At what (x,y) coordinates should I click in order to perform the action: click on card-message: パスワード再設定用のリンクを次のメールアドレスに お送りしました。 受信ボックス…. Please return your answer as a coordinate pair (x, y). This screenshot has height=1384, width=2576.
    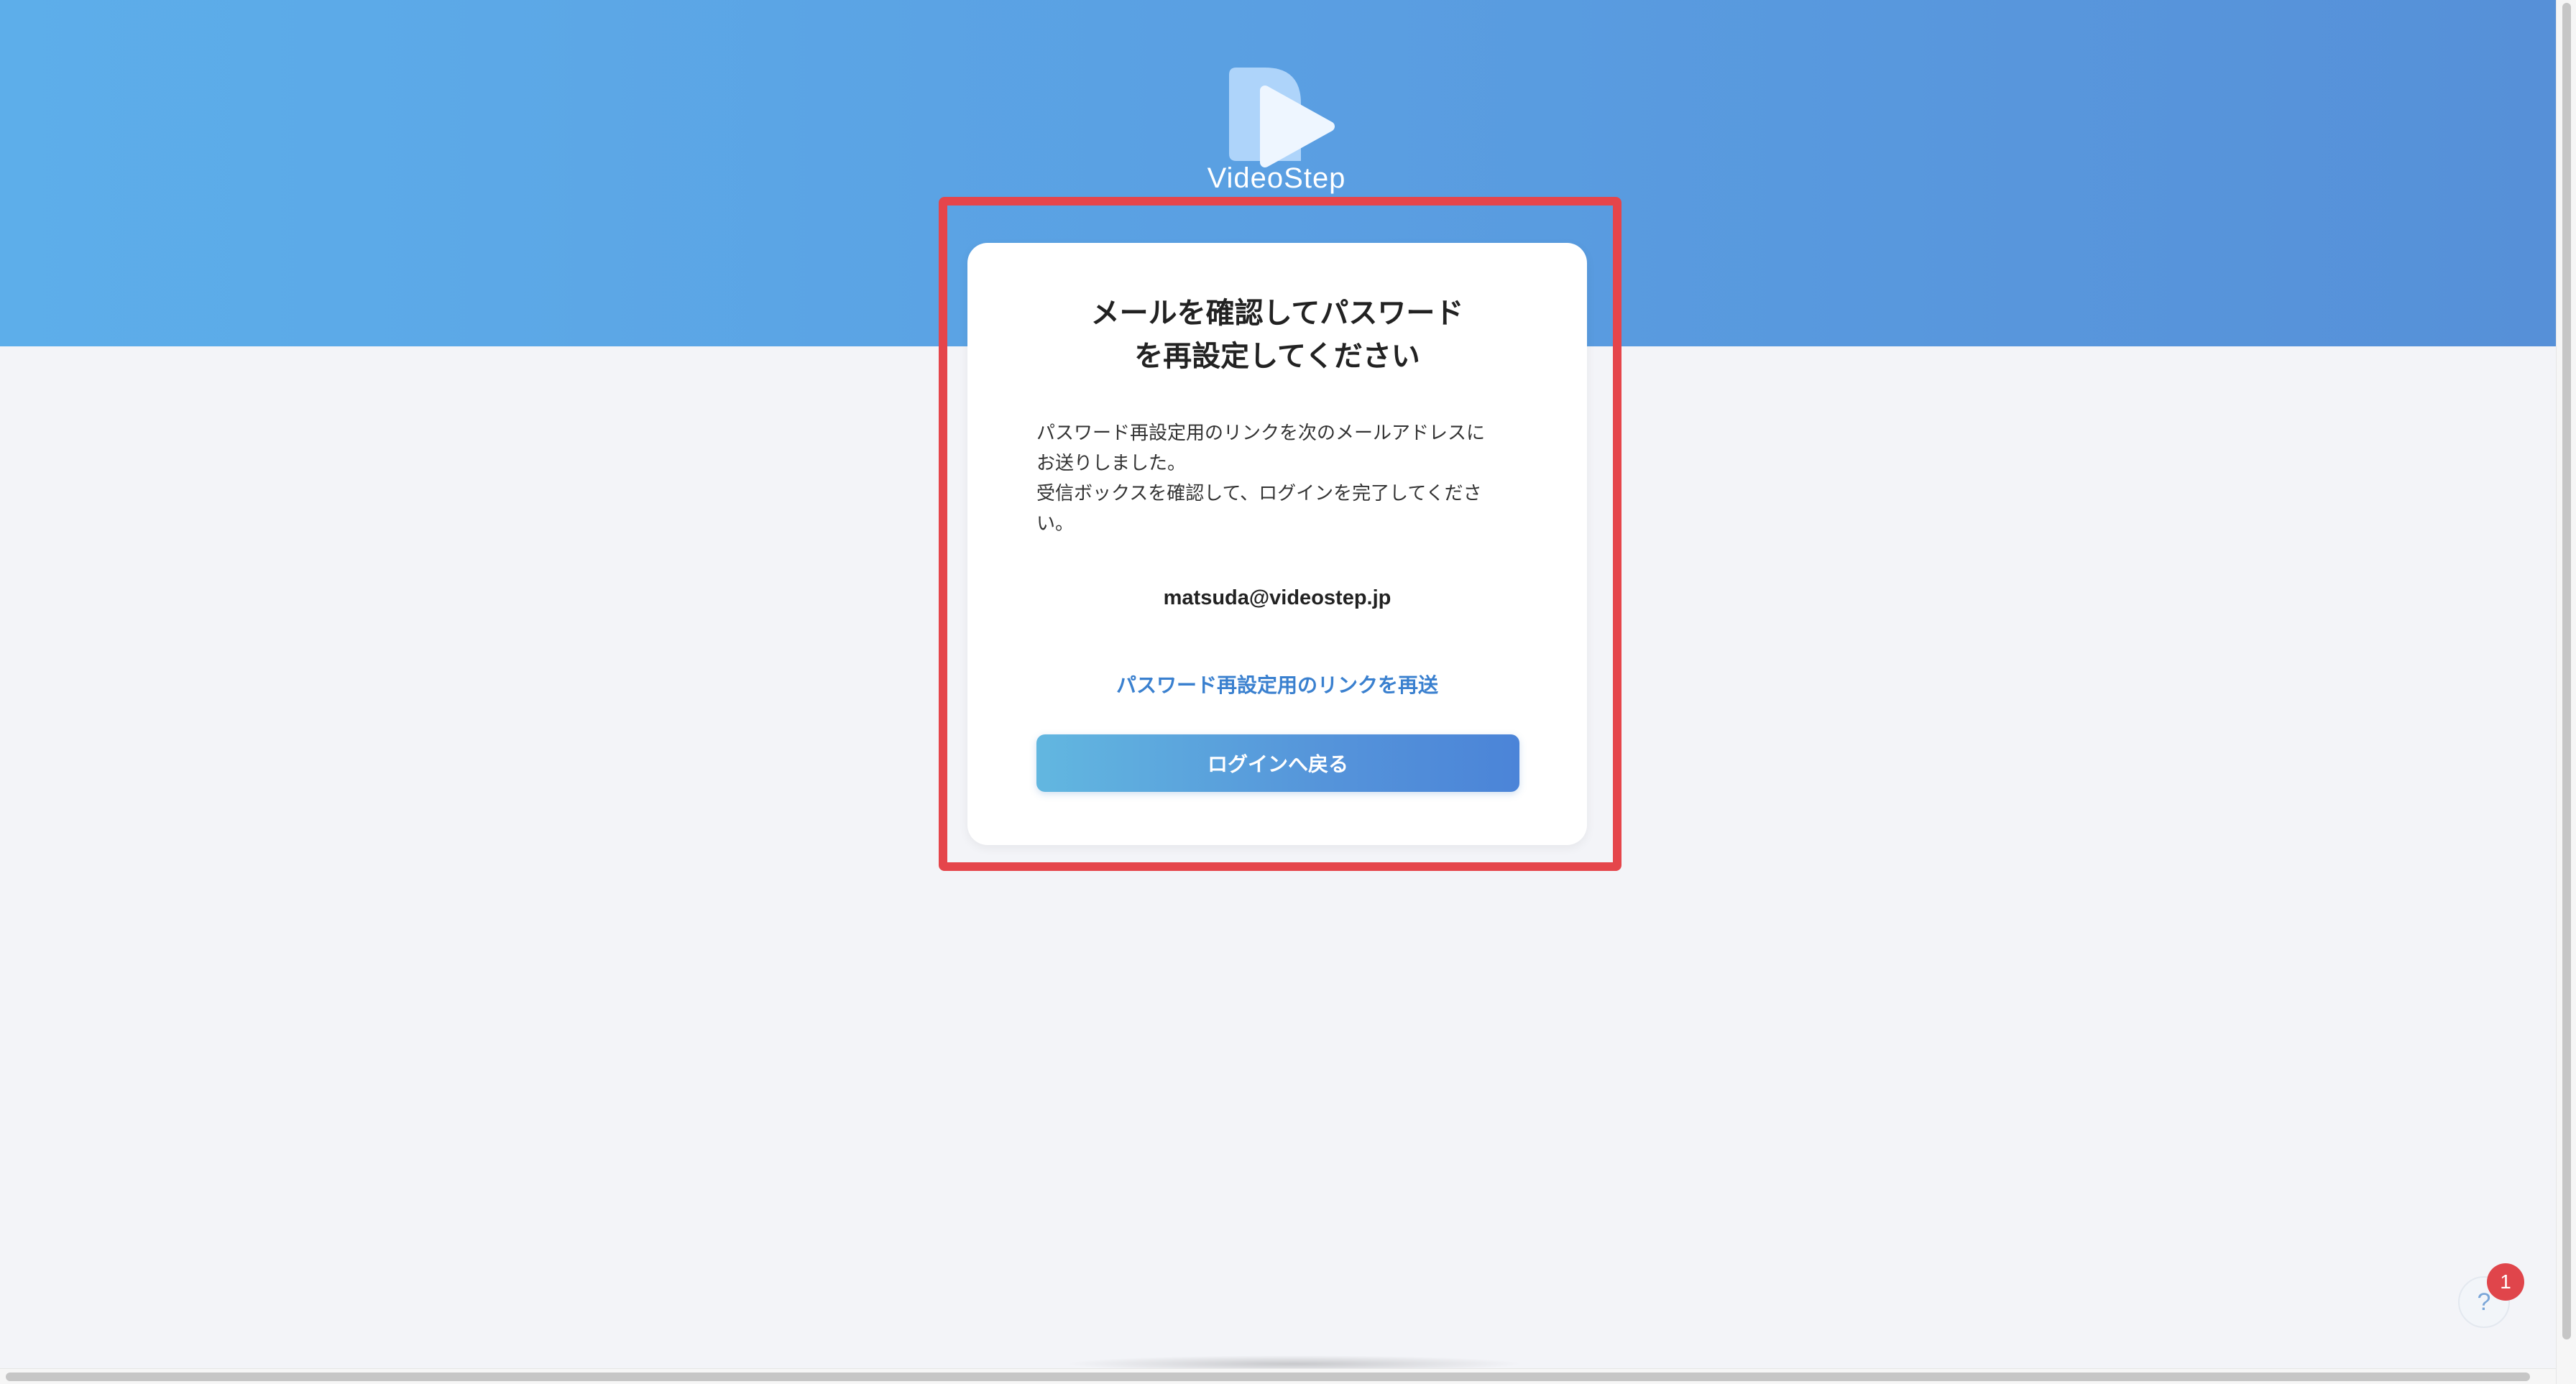
    Looking at the image, I should click on (1261, 479).